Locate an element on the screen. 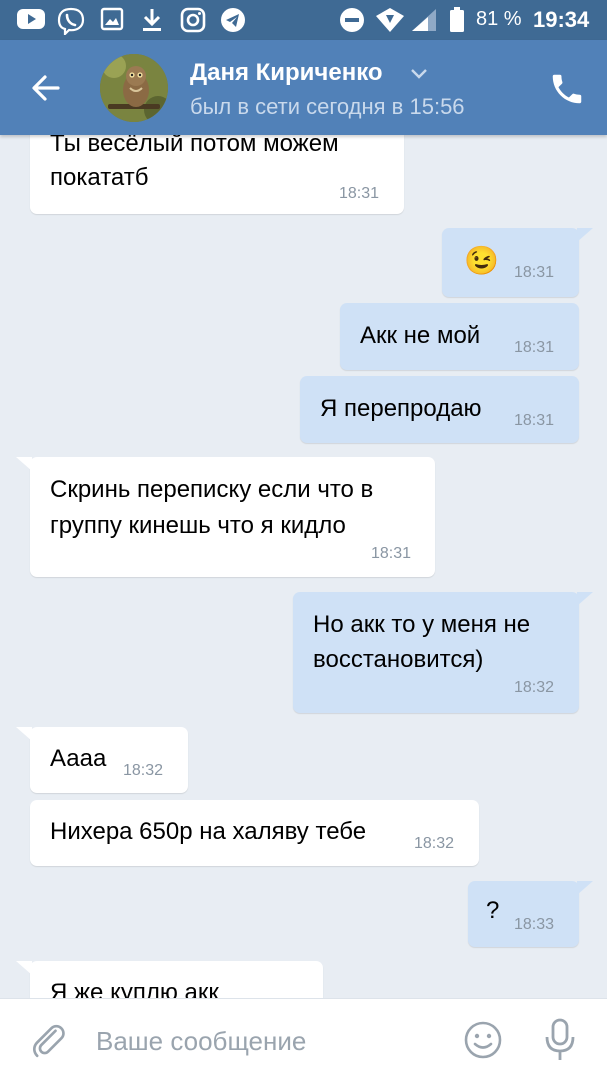  back-button is located at coordinates (46, 88).